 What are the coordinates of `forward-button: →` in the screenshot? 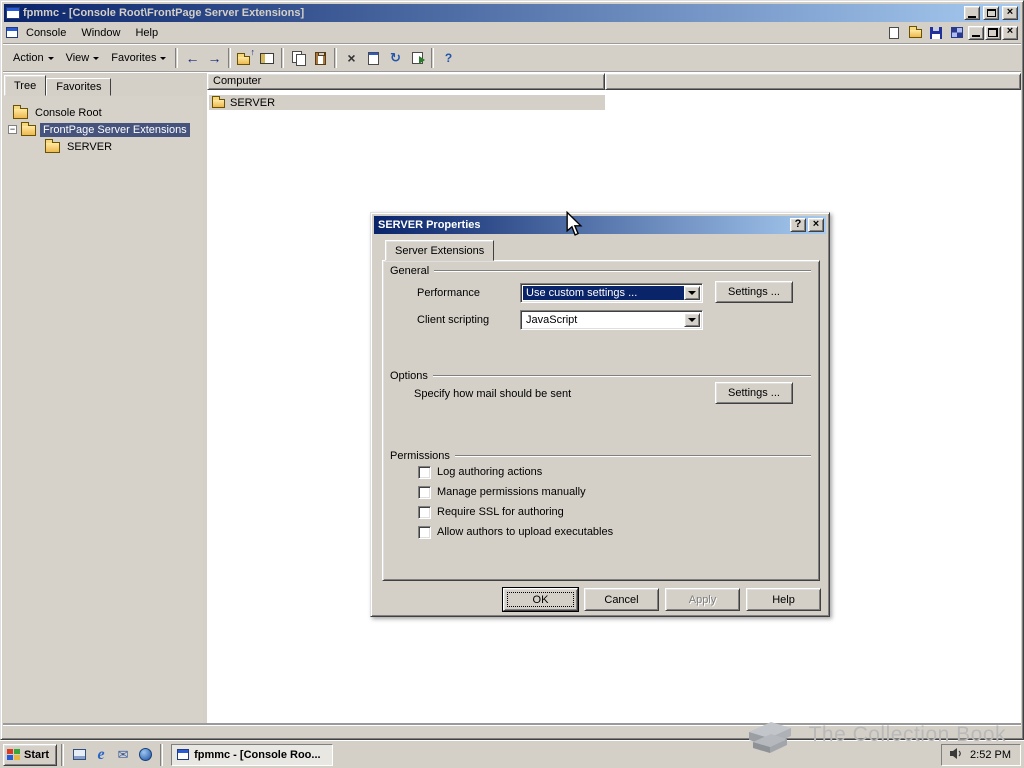 It's located at (214, 58).